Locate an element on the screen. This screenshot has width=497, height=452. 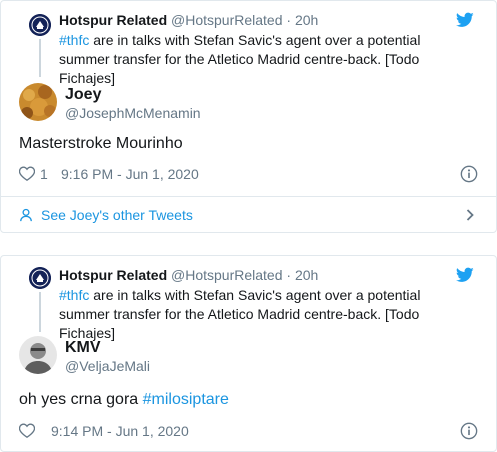
tweet-timestamp: 9:14 PM - Jun 1, 2020 is located at coordinates (120, 431).